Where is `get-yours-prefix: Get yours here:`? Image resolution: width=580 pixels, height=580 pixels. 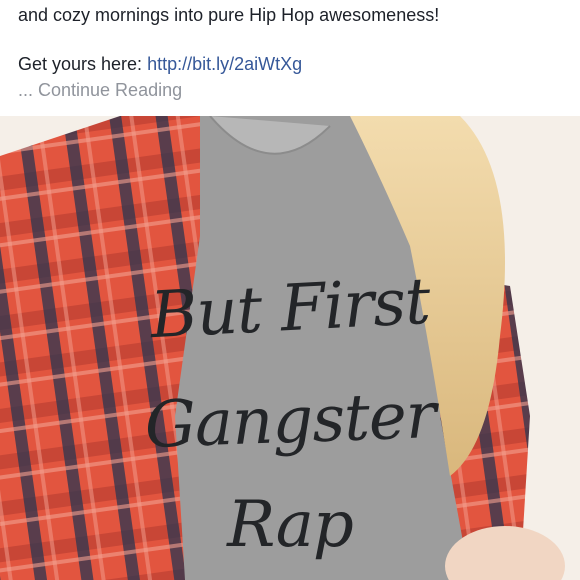
get-yours-prefix: Get yours here: is located at coordinates (83, 64).